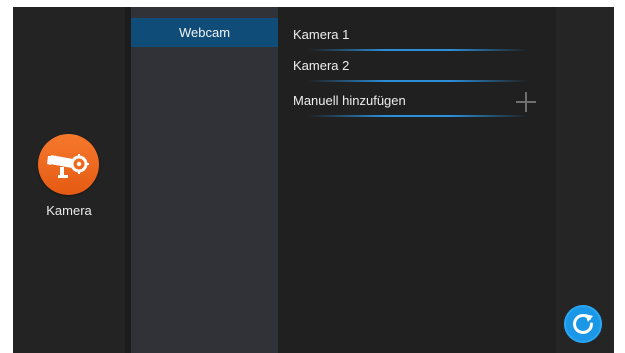 This screenshot has width=625, height=353. I want to click on refresh-button, so click(583, 324).